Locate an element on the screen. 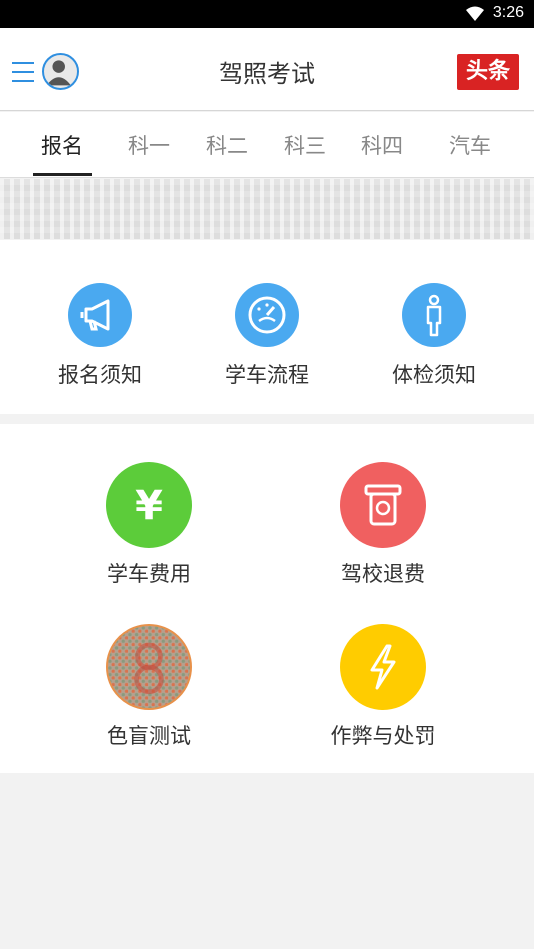  cheating-penalty-label: 作弊与处罚 is located at coordinates (383, 736).